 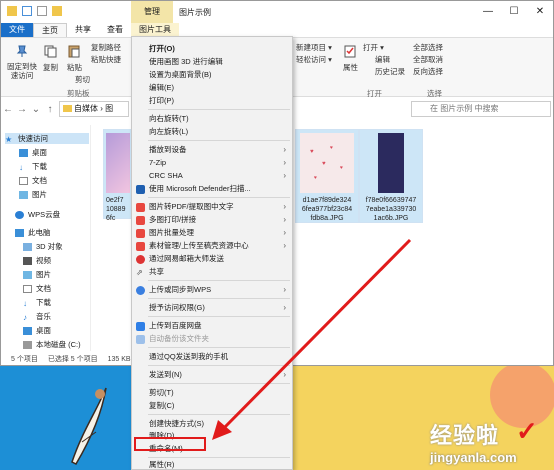 What do you see at coordinates (212, 246) in the screenshot?
I see `menu-item-asset-manage: 素材管理/上传至稿壳资源中心 ›` at bounding box center [212, 246].